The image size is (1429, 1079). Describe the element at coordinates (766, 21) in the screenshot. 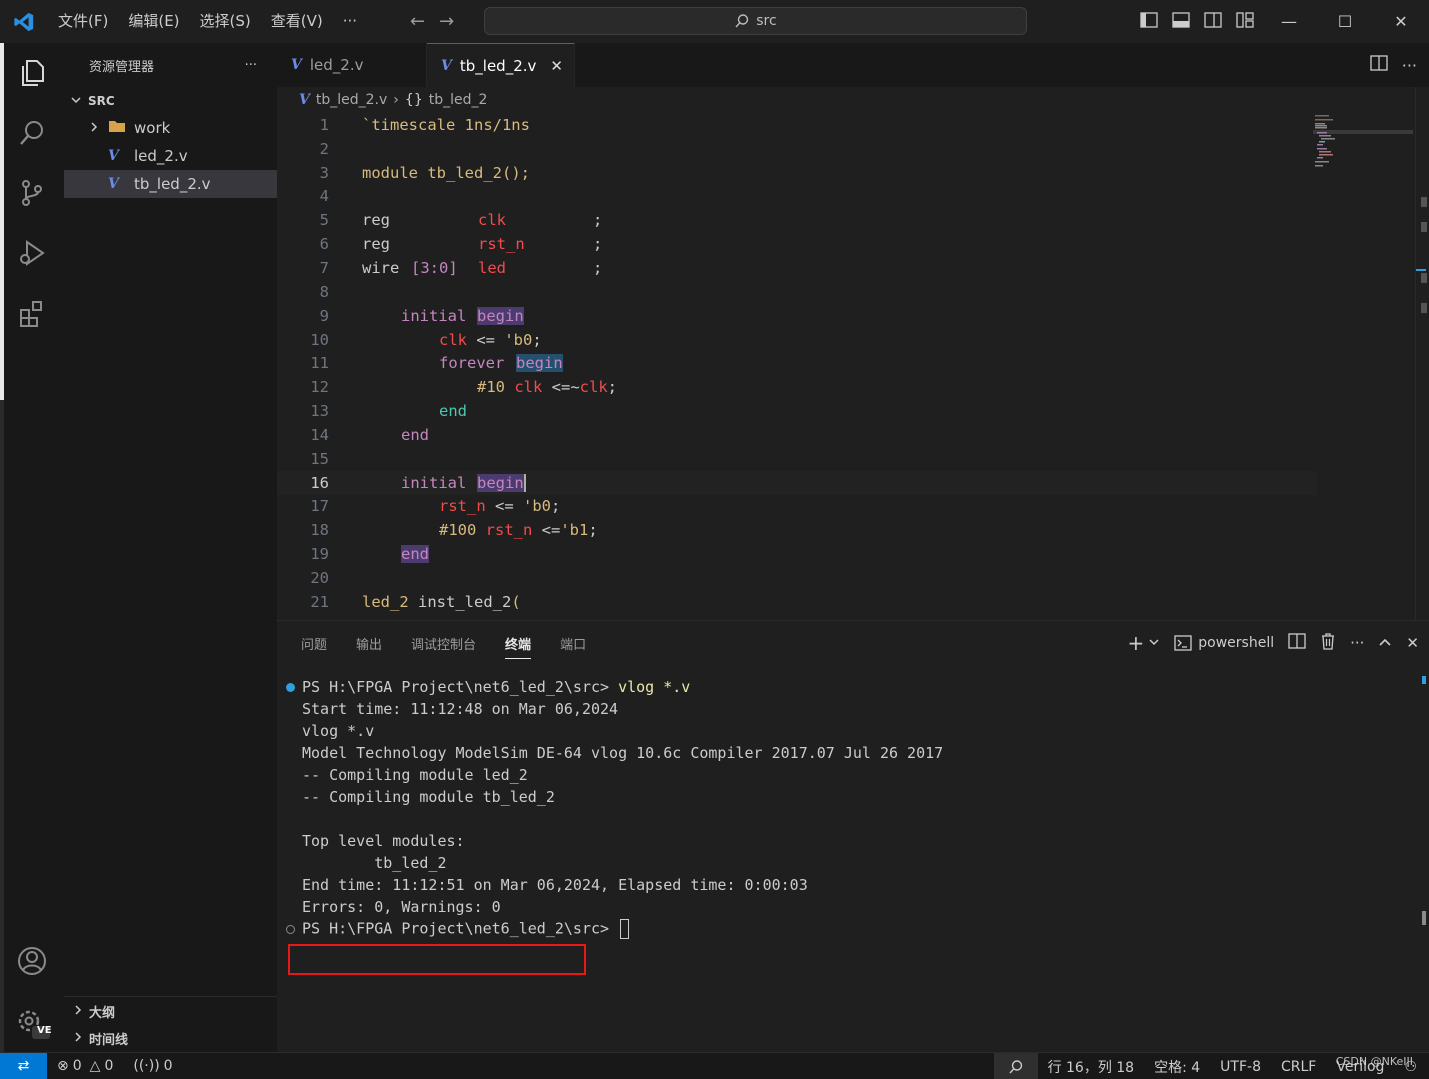

I see `search-text: src` at that location.